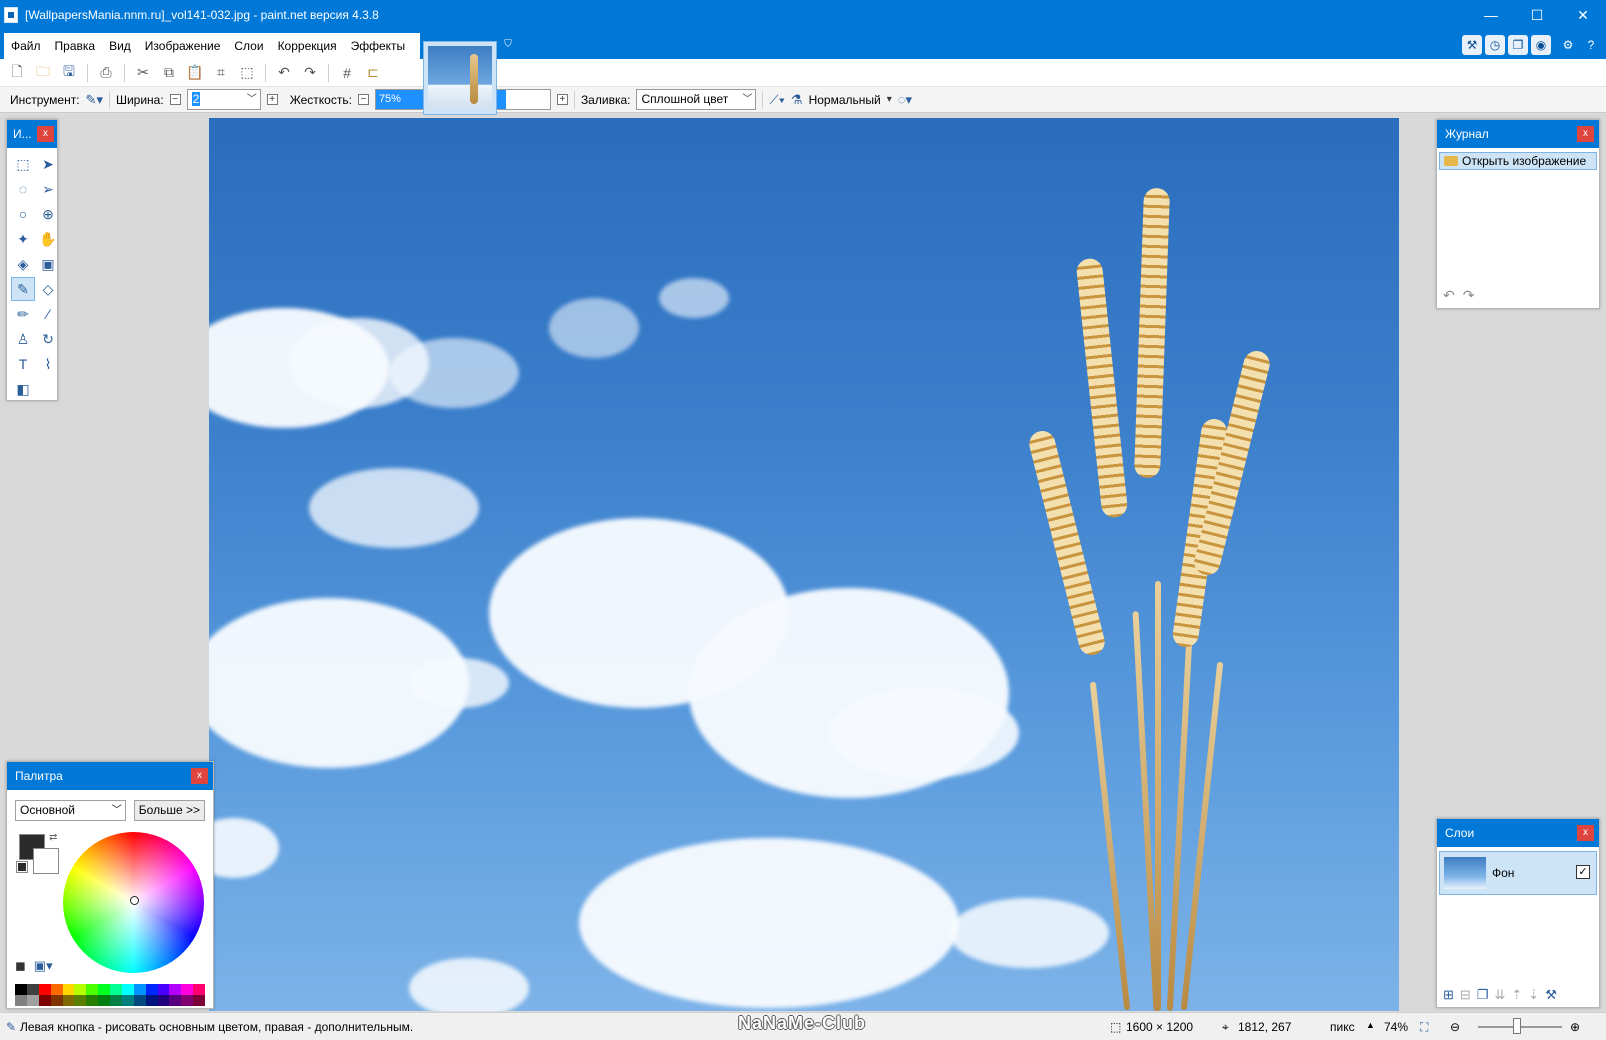 The image size is (1606, 1040). What do you see at coordinates (48, 364) in the screenshot?
I see `line-curve-icon: ⌇` at bounding box center [48, 364].